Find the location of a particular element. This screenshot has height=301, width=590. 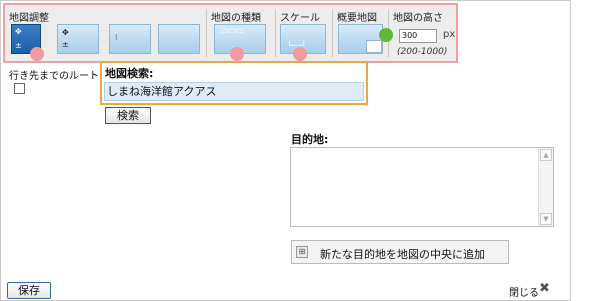

scroll-up-icon: ▲ is located at coordinates (546, 155).